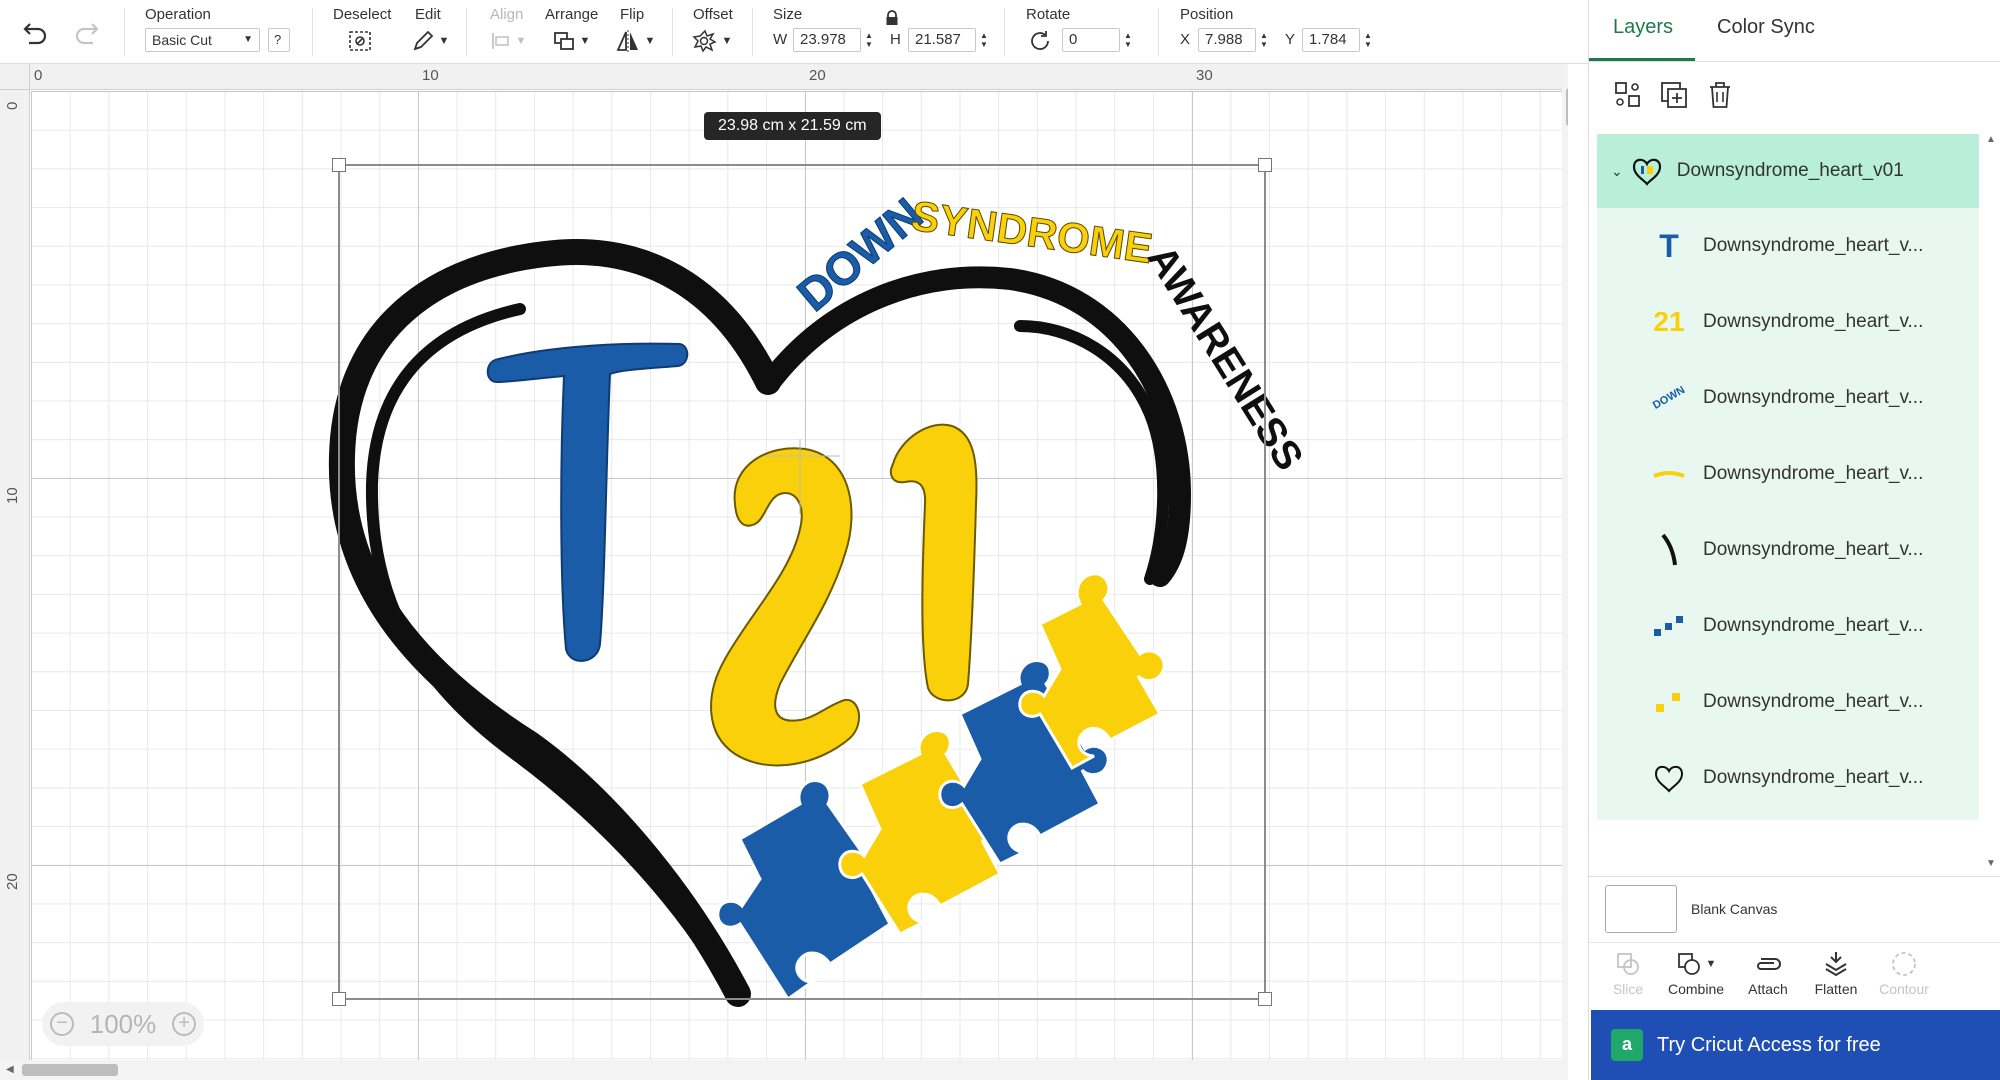  I want to click on slice-button: Slice, so click(1628, 977).